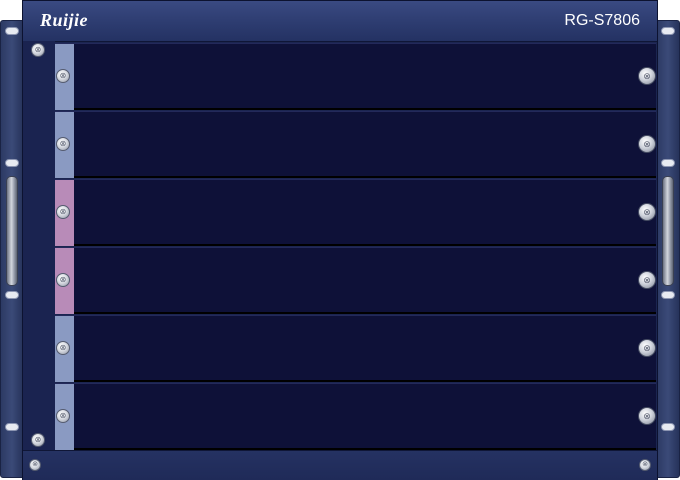  I want to click on left-handle, so click(12, 231).